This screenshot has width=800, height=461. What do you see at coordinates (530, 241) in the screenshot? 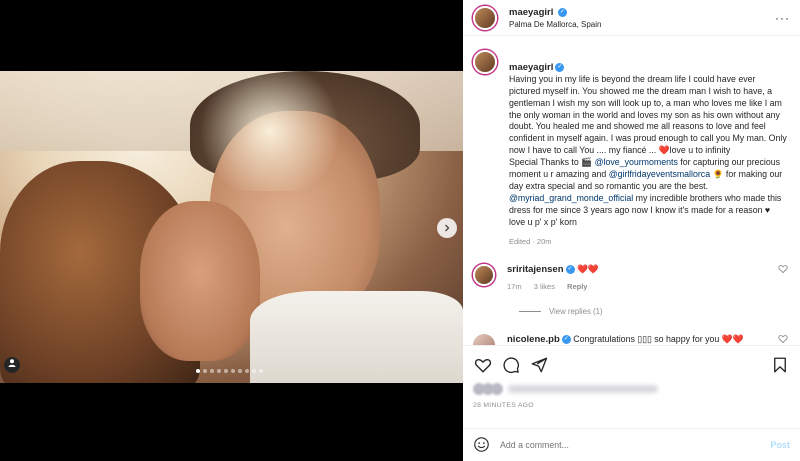
I see `caption-meta: Edited · 20m` at bounding box center [530, 241].